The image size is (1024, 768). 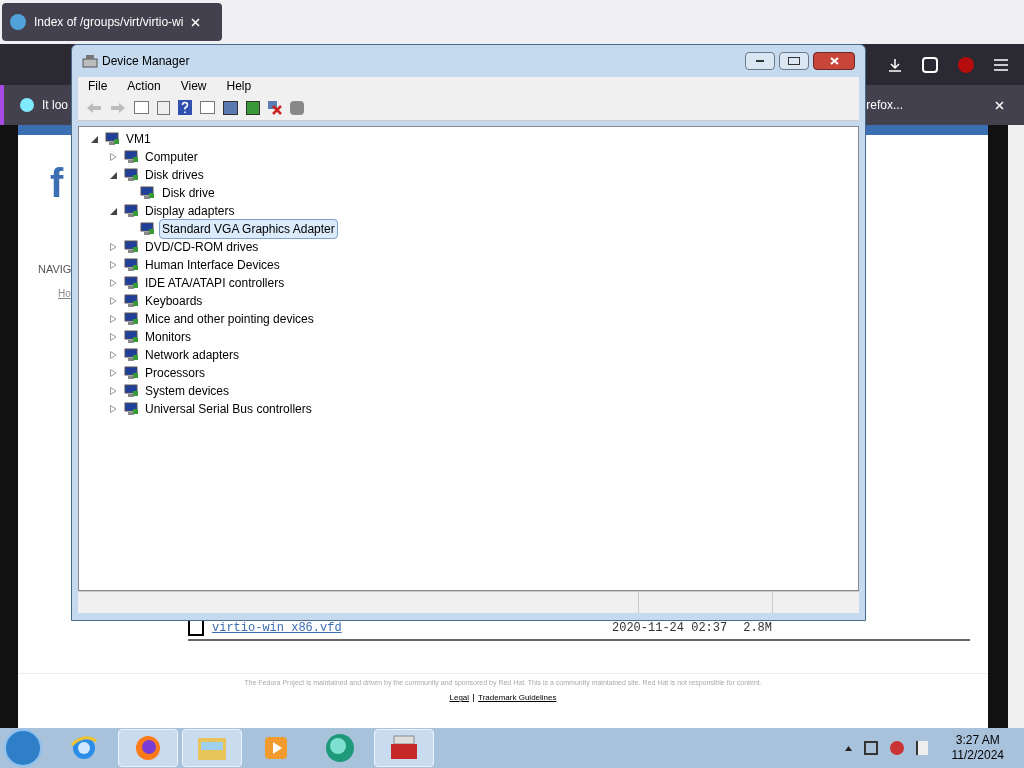 I want to click on play-icon, so click(x=276, y=748).